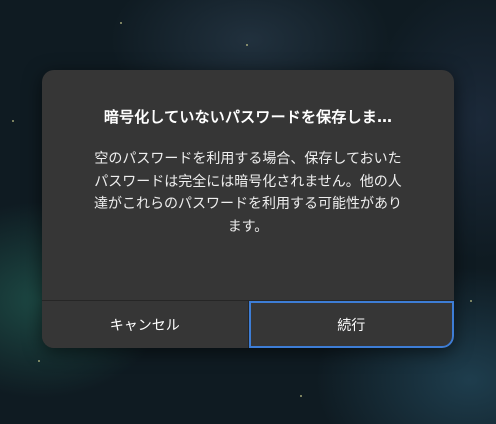 Image resolution: width=496 pixels, height=424 pixels. I want to click on continue-button-label: 続行, so click(351, 325).